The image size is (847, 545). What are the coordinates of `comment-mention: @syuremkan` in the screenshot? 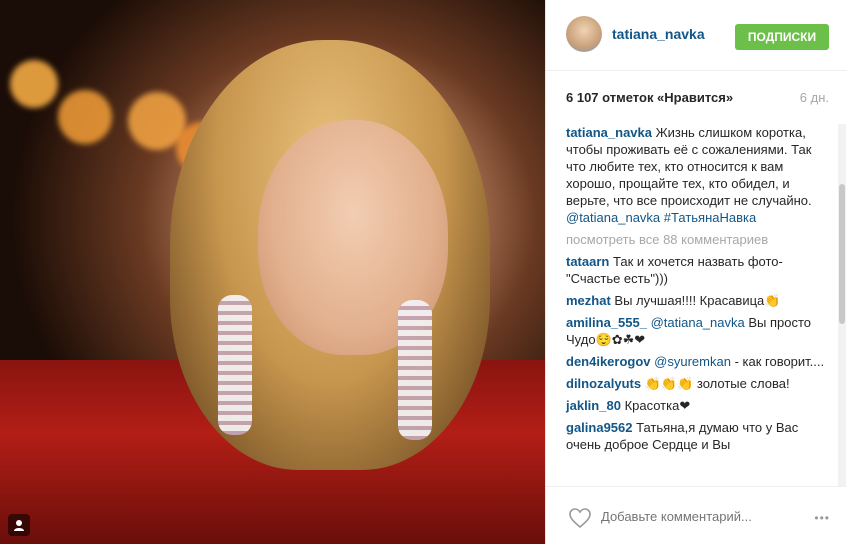 It's located at (692, 361).